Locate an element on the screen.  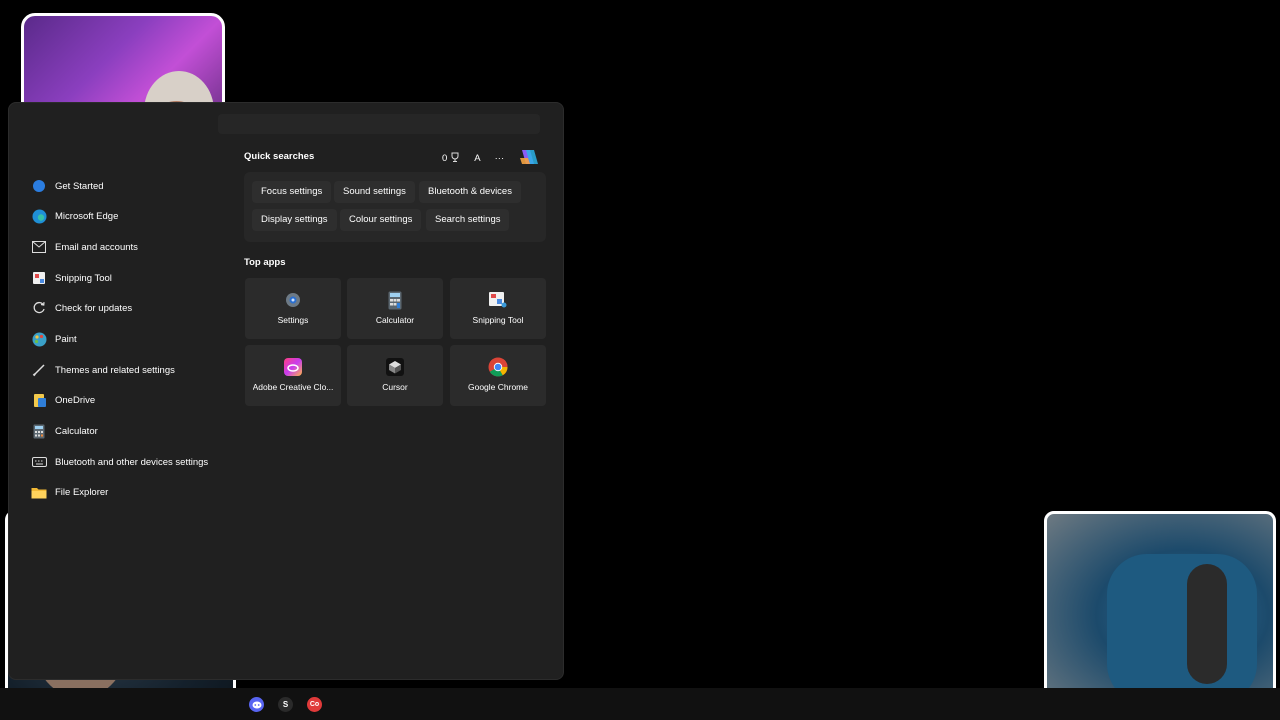
chrome-icon is located at coordinates (498, 367).